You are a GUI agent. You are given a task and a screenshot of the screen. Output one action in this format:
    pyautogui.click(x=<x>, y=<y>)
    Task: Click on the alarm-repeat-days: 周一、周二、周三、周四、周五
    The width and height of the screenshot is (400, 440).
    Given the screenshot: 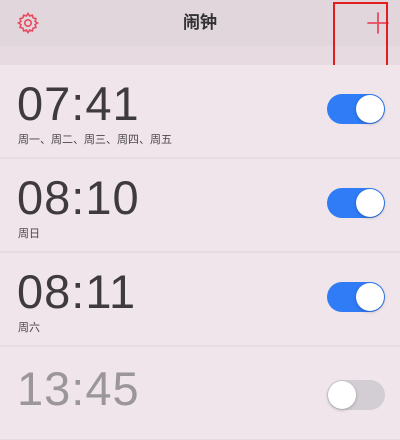 What is the action you would take?
    pyautogui.click(x=95, y=139)
    